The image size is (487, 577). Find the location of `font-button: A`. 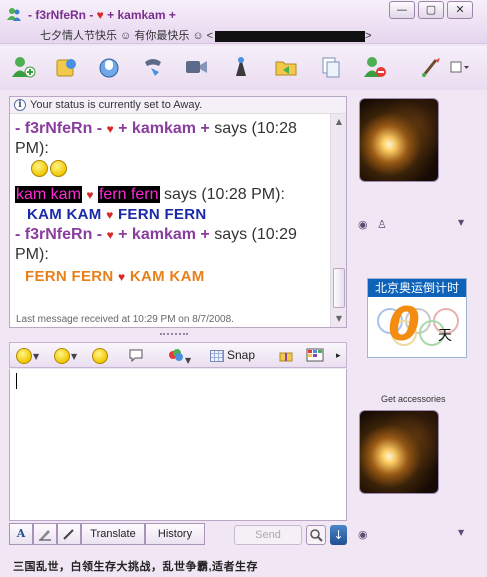

font-button: A is located at coordinates (21, 534).